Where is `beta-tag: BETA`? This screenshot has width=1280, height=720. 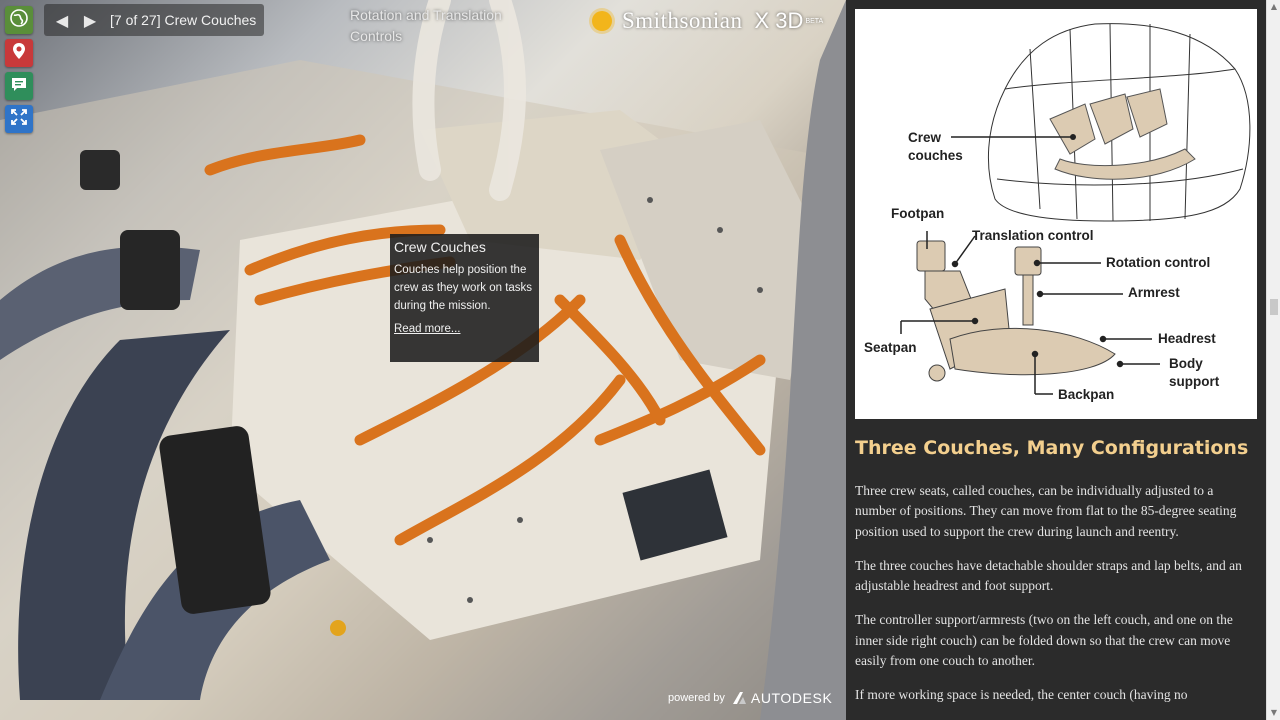 beta-tag: BETA is located at coordinates (814, 21).